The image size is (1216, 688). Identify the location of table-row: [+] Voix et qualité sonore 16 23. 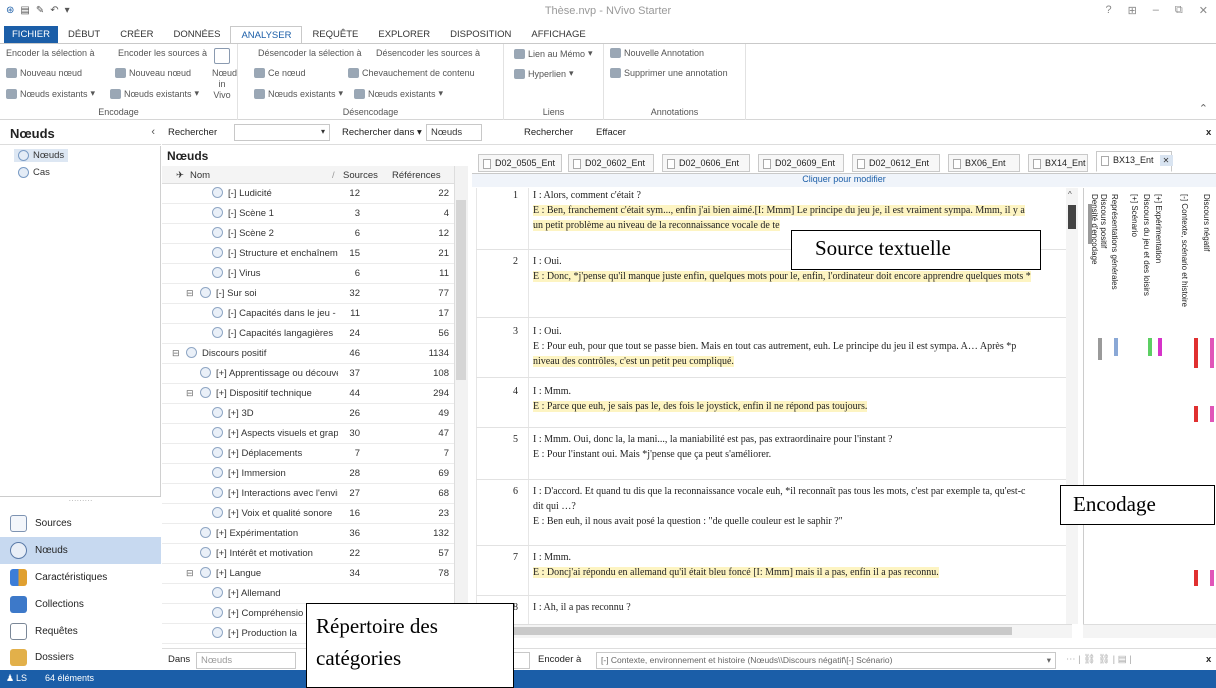
(308, 514).